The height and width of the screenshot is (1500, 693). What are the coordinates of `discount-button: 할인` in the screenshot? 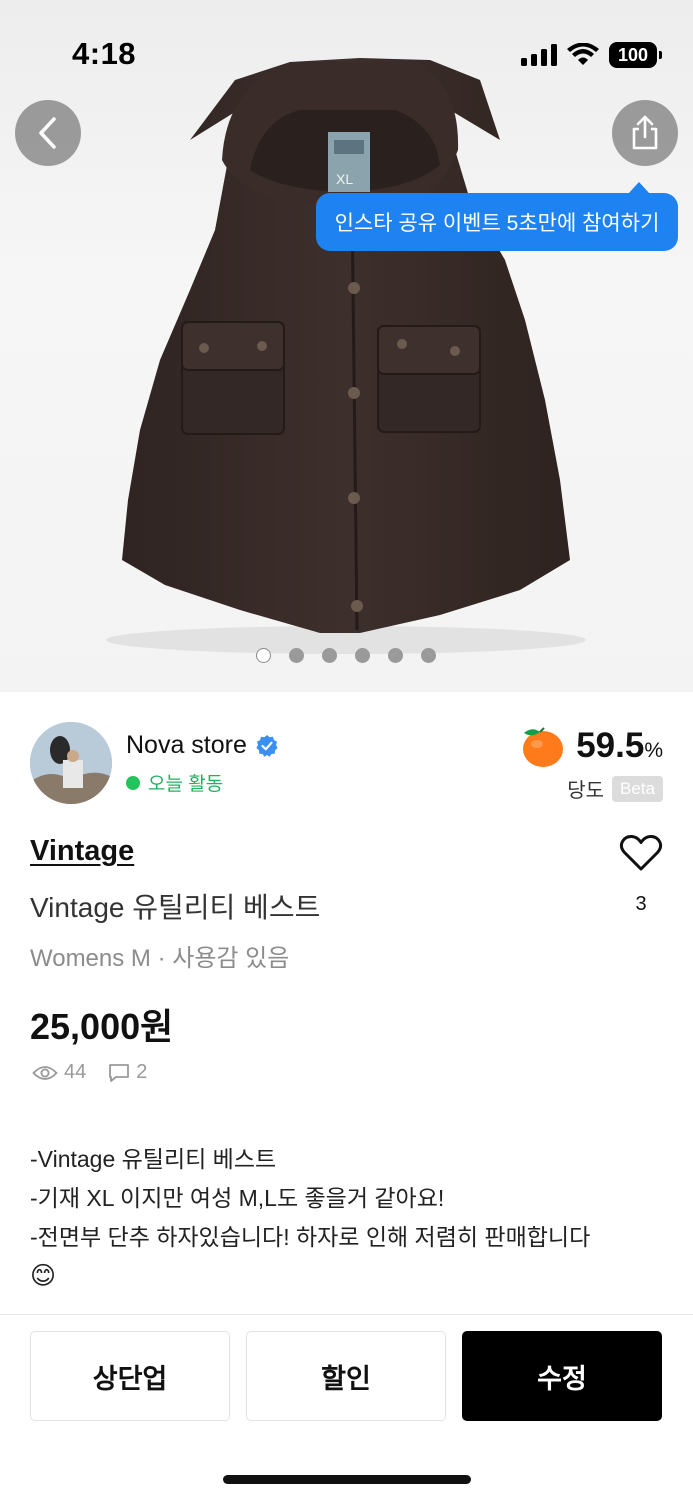 It's located at (346, 1376).